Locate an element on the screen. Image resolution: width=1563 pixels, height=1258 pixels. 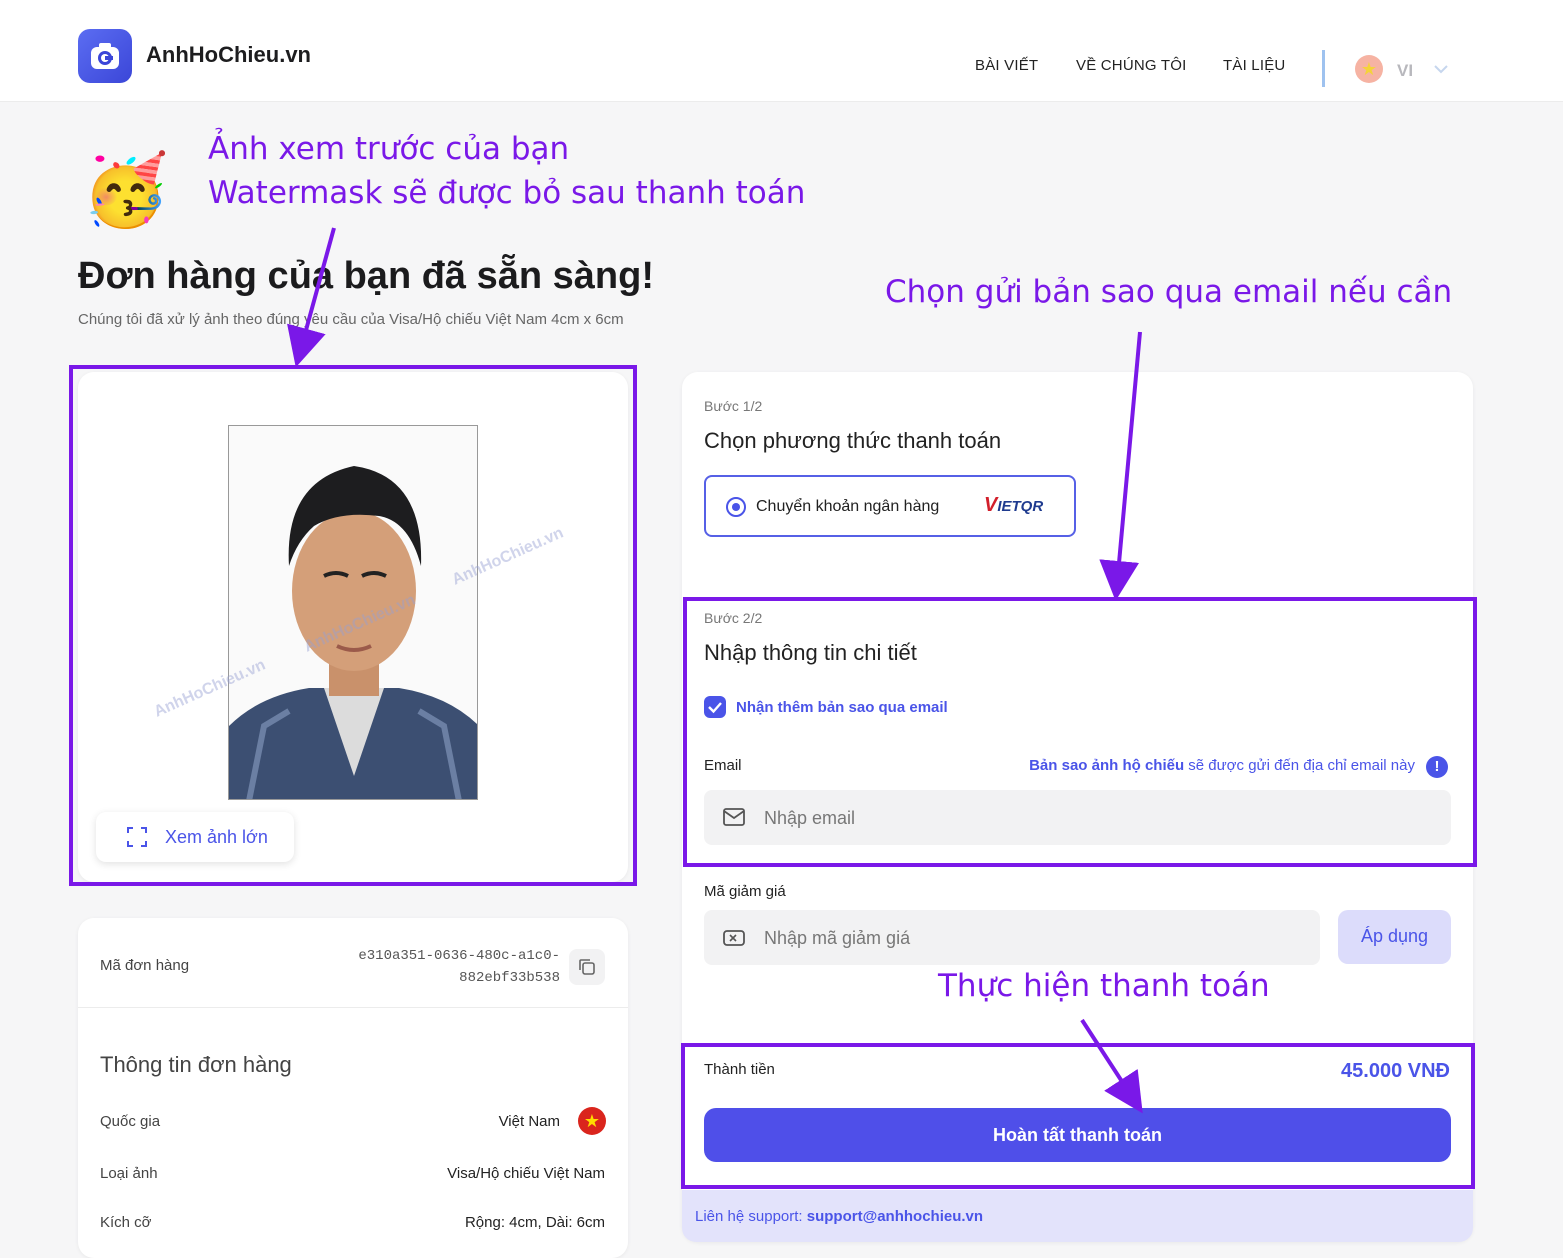
vietqr-logo-v: V is located at coordinates (991, 505).